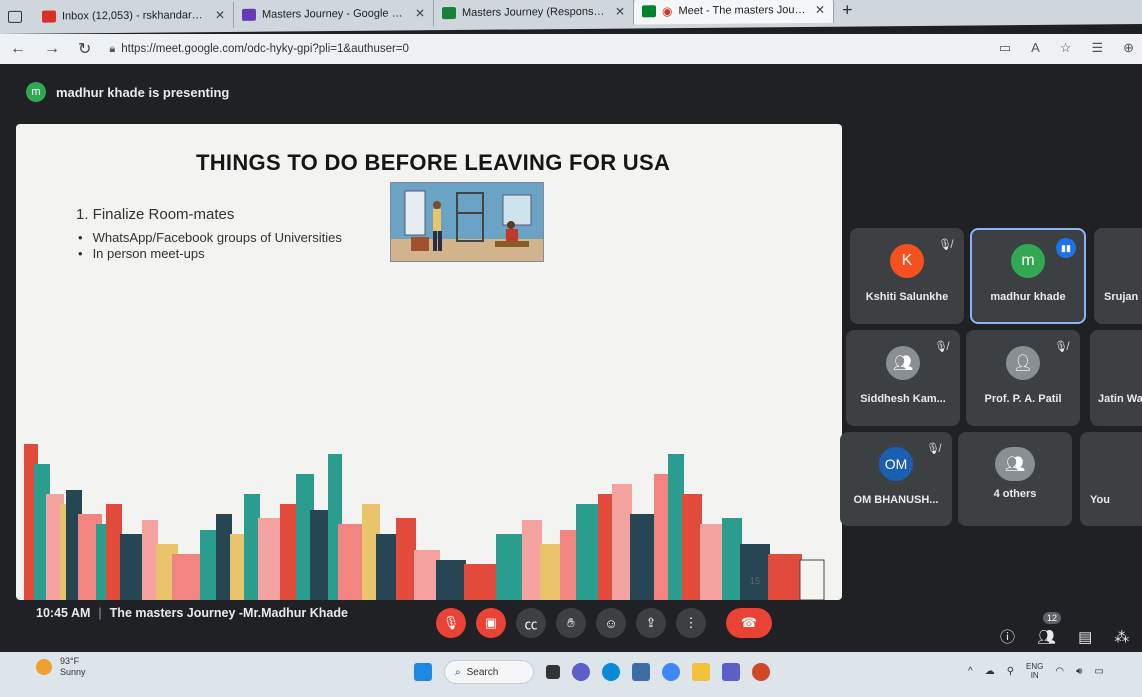 This screenshot has height=697, width=1142. What do you see at coordinates (701, 672) in the screenshot?
I see `file-explorer-icon` at bounding box center [701, 672].